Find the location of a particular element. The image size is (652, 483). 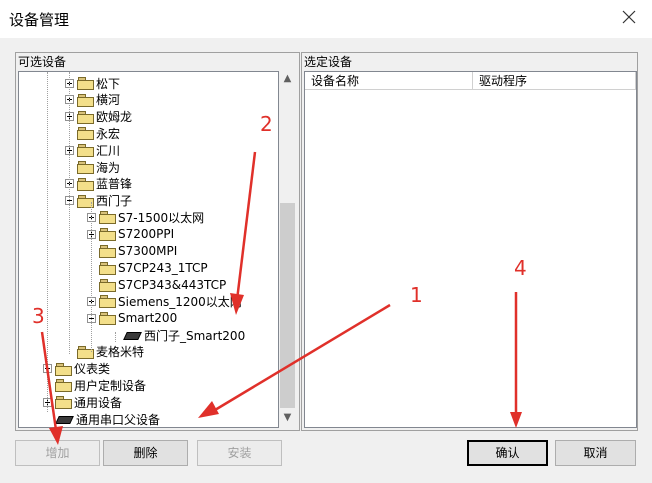

tree-item: 欧姆龙 is located at coordinates (98, 117).